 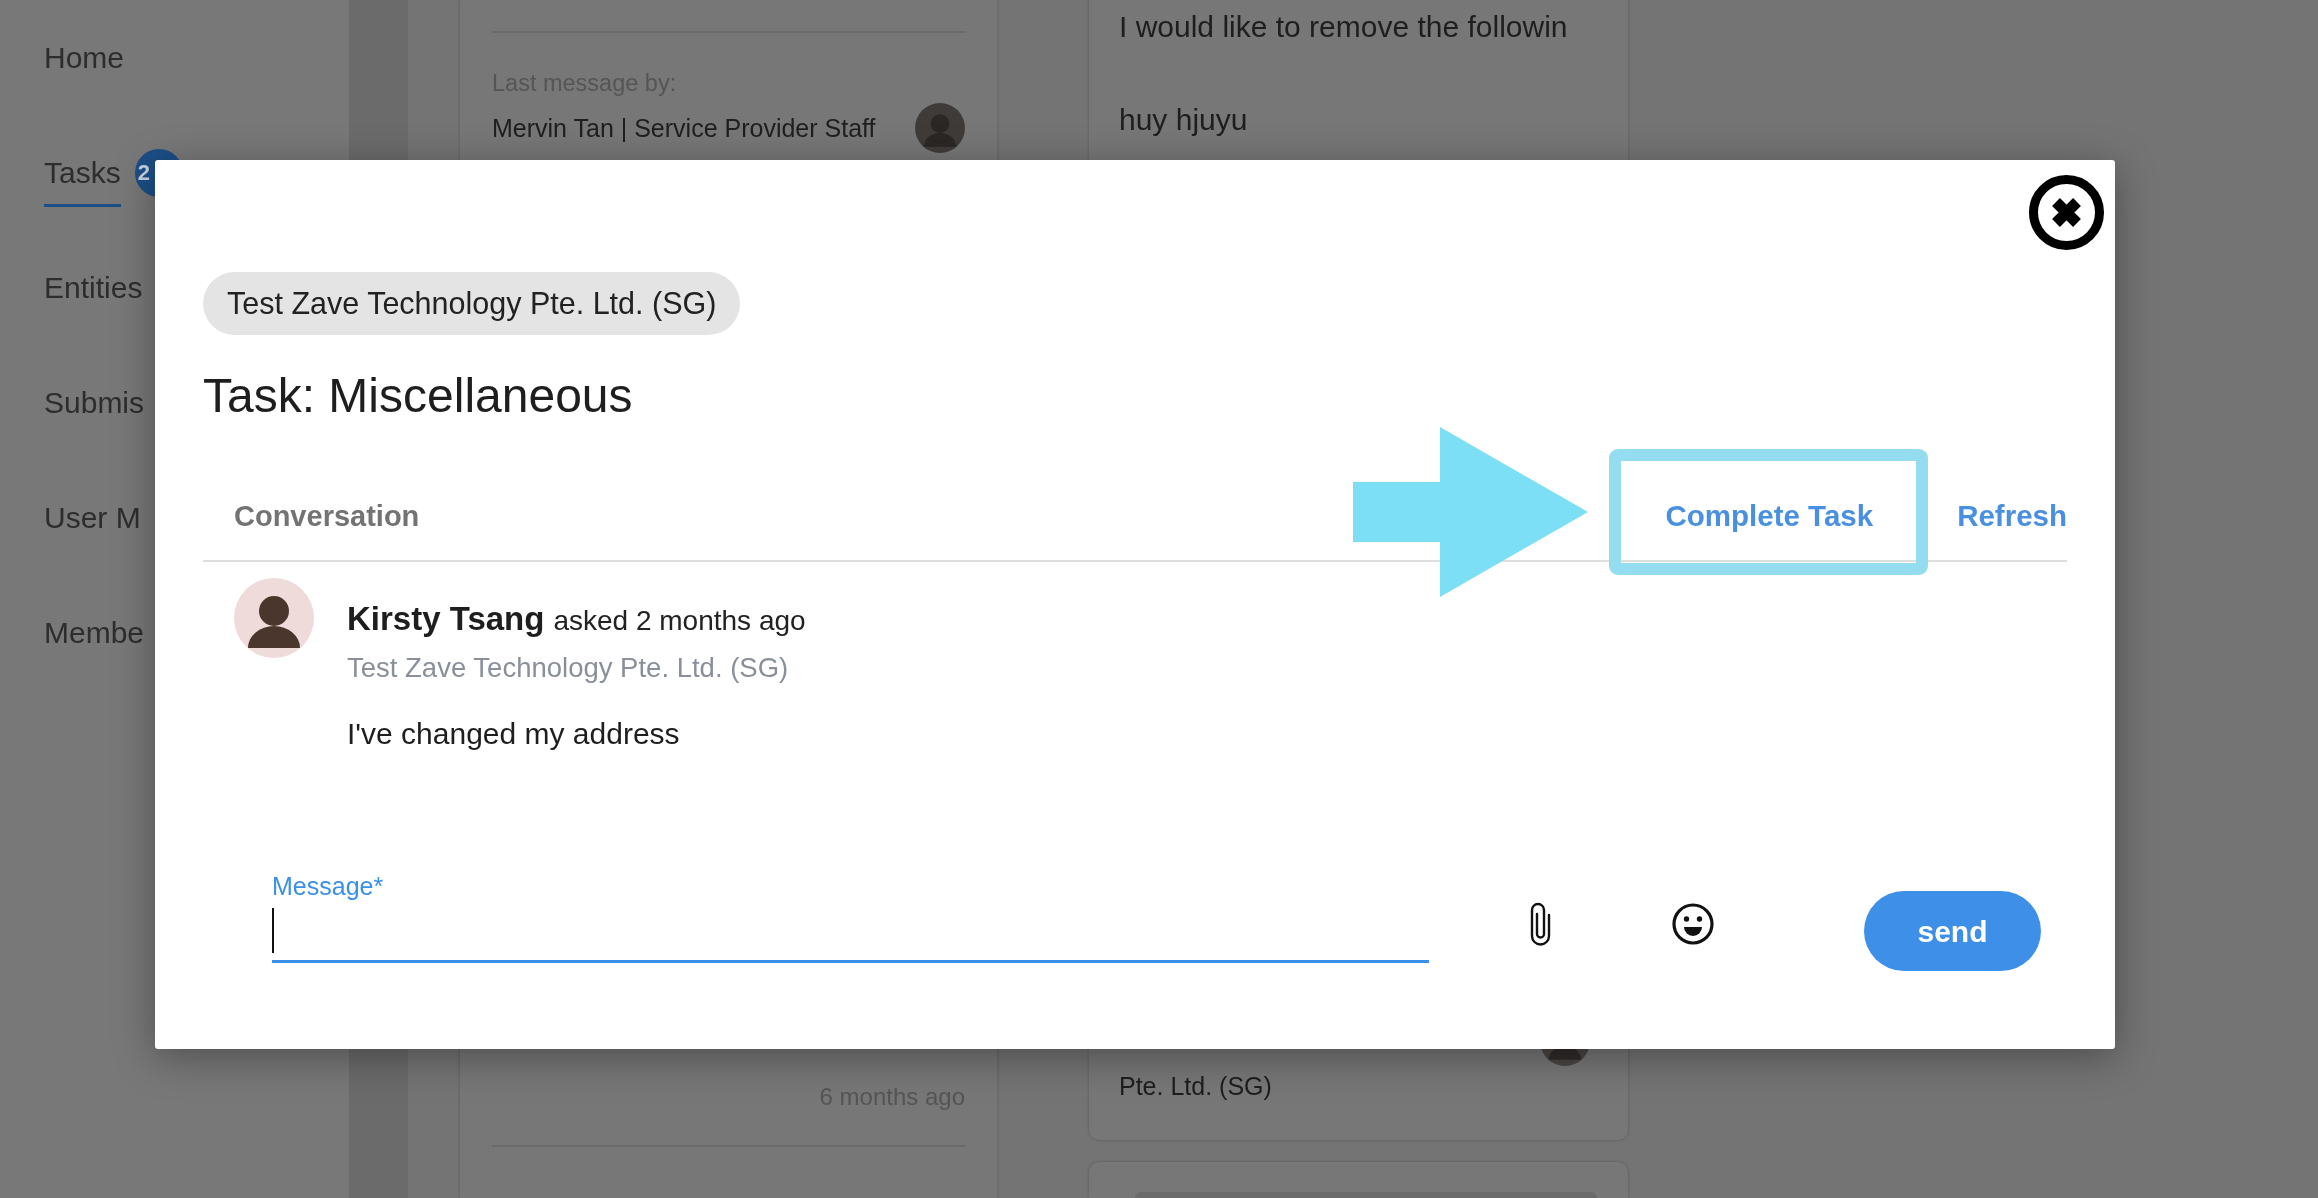 I want to click on attach-button, so click(x=1540, y=923).